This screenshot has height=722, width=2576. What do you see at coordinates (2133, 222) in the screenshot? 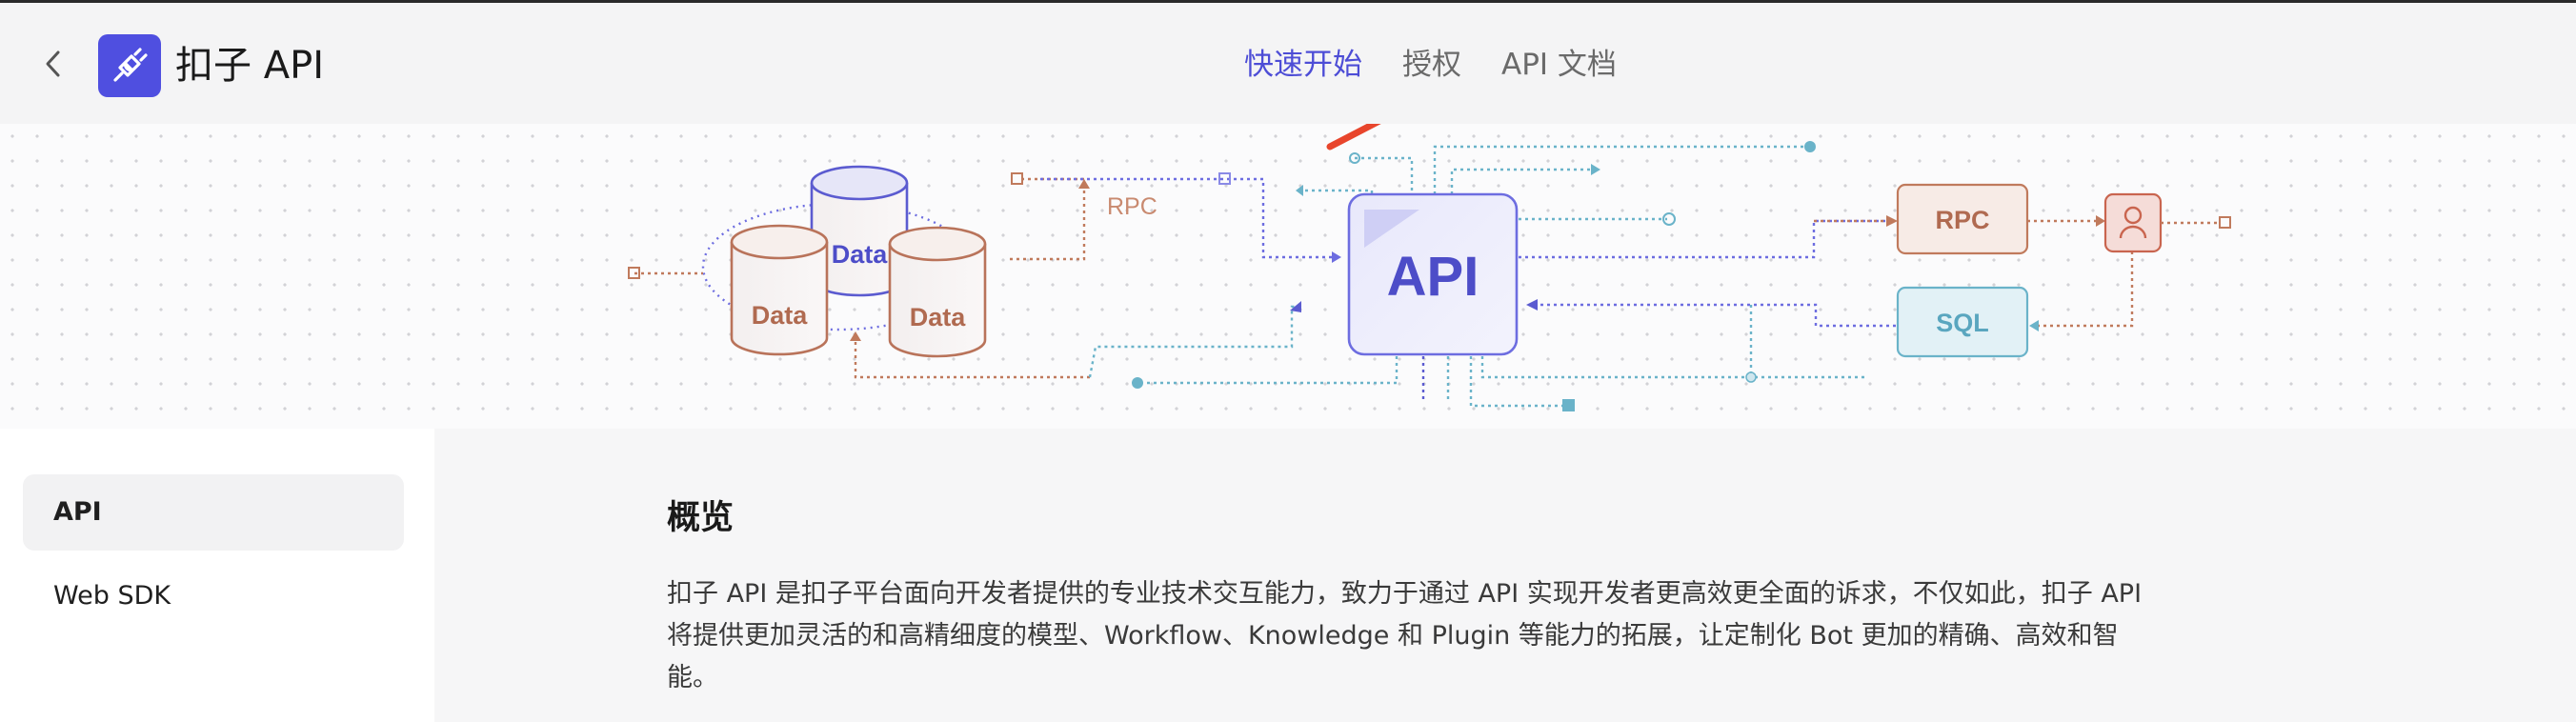
I see `user-icon` at bounding box center [2133, 222].